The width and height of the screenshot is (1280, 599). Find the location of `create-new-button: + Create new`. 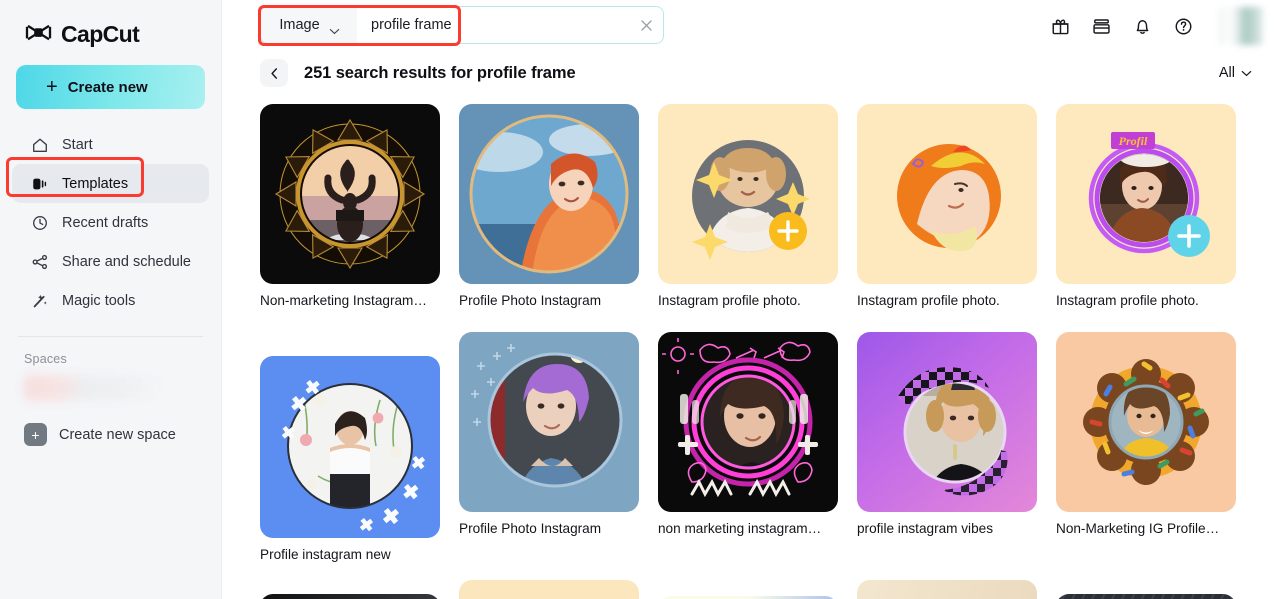

create-new-button: + Create new is located at coordinates (110, 87).